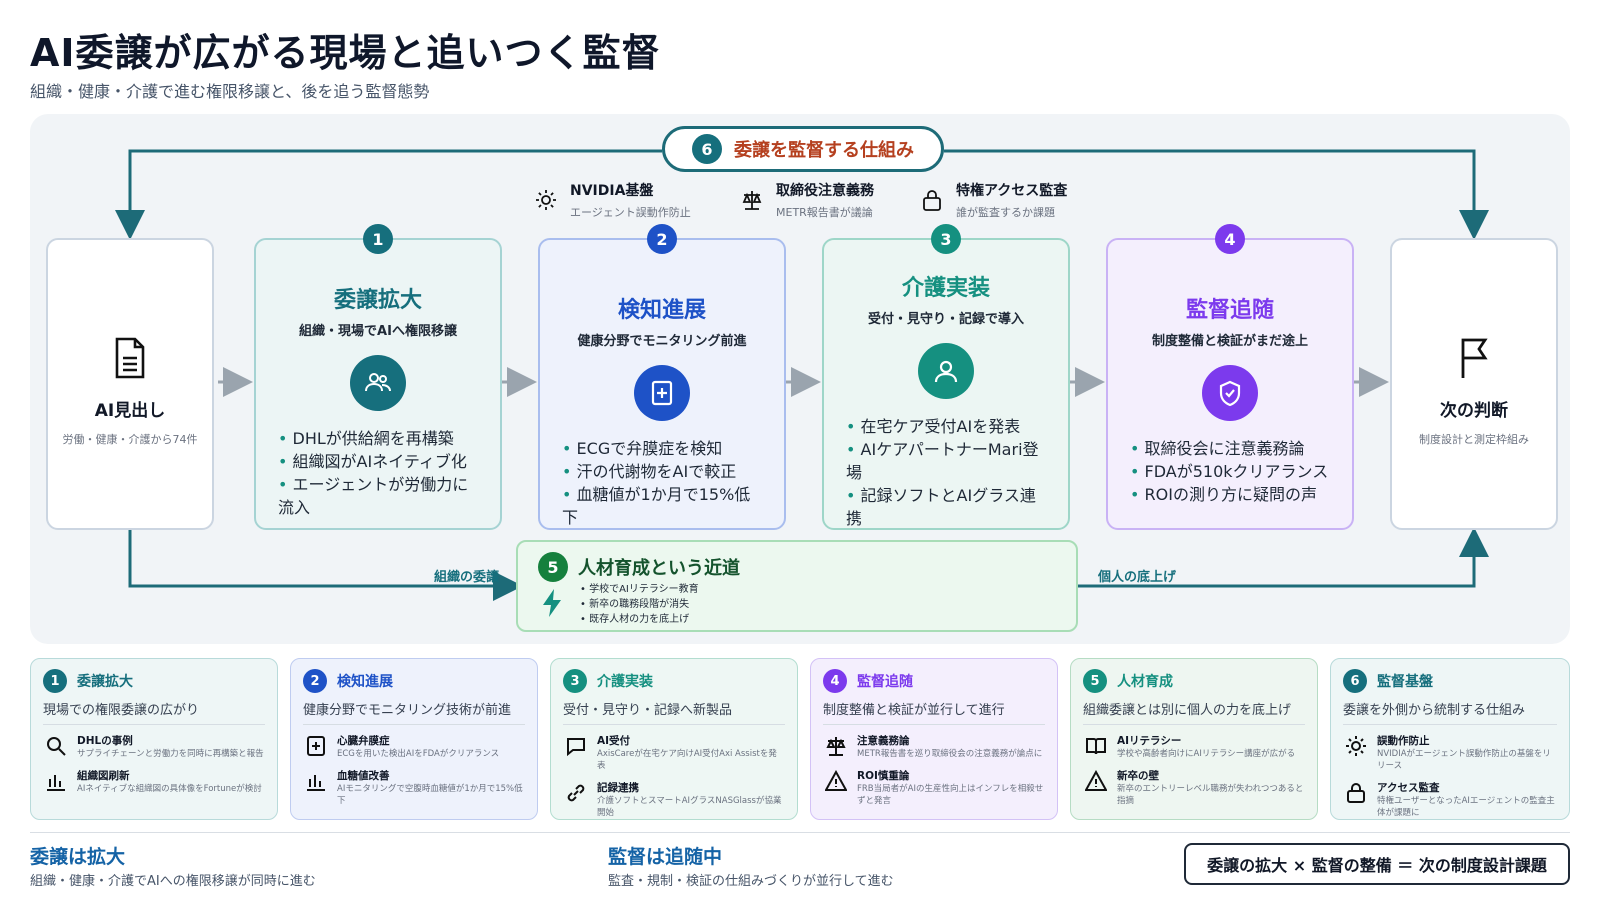 This screenshot has height=900, width=1600. I want to click on tool-sub: METR報告書が議論, so click(824, 212).